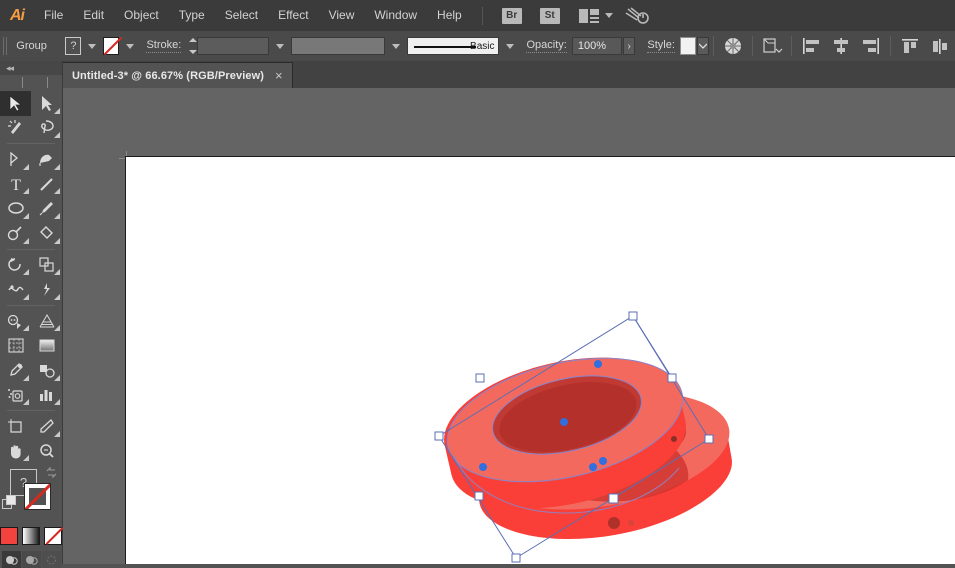 The image size is (955, 568). I want to click on style-swatch, so click(687, 46).